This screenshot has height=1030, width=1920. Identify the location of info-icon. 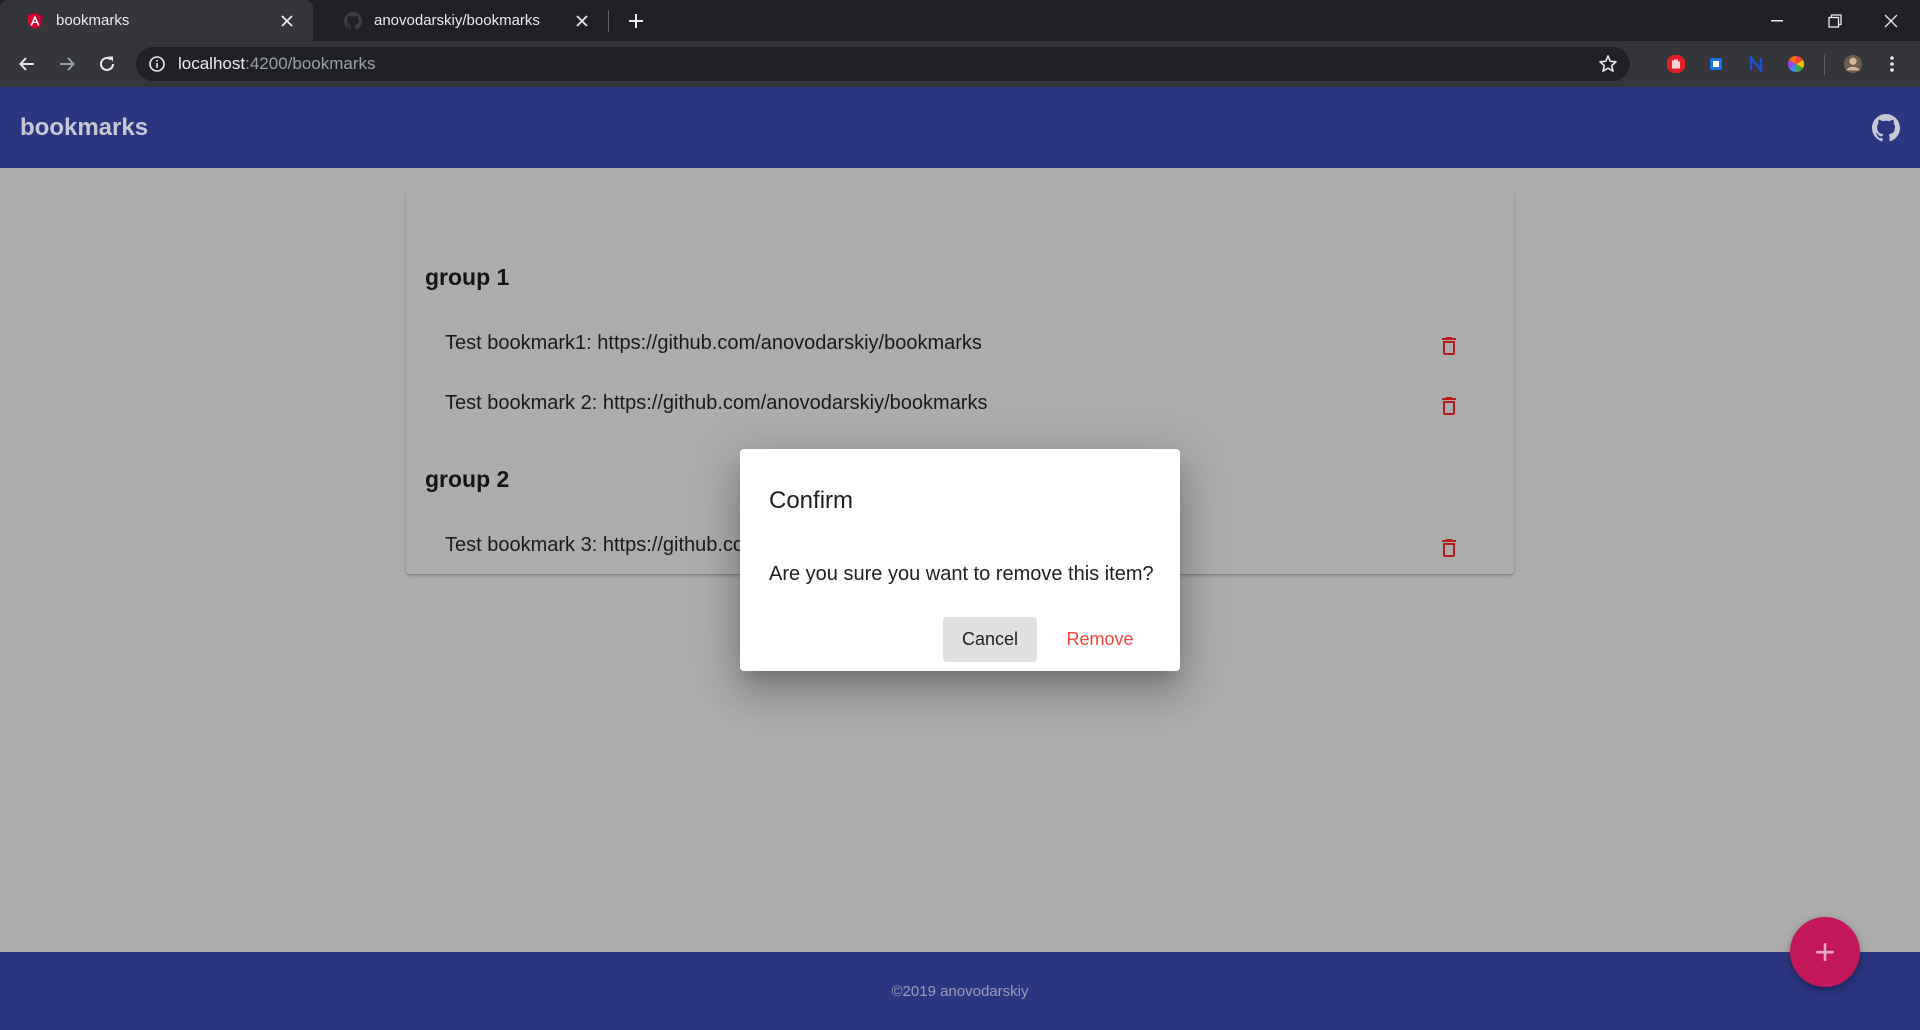
(157, 64).